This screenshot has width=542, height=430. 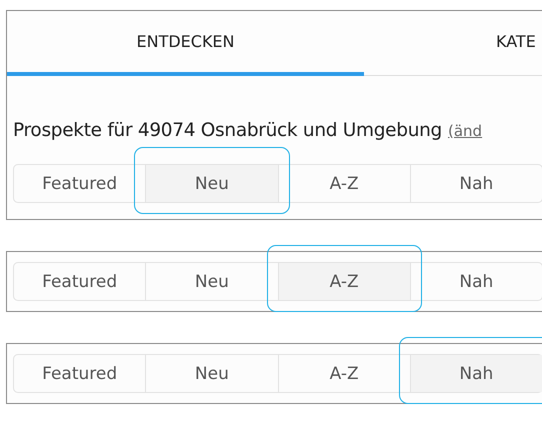 What do you see at coordinates (185, 43) in the screenshot?
I see `tab: ENTDECKEN` at bounding box center [185, 43].